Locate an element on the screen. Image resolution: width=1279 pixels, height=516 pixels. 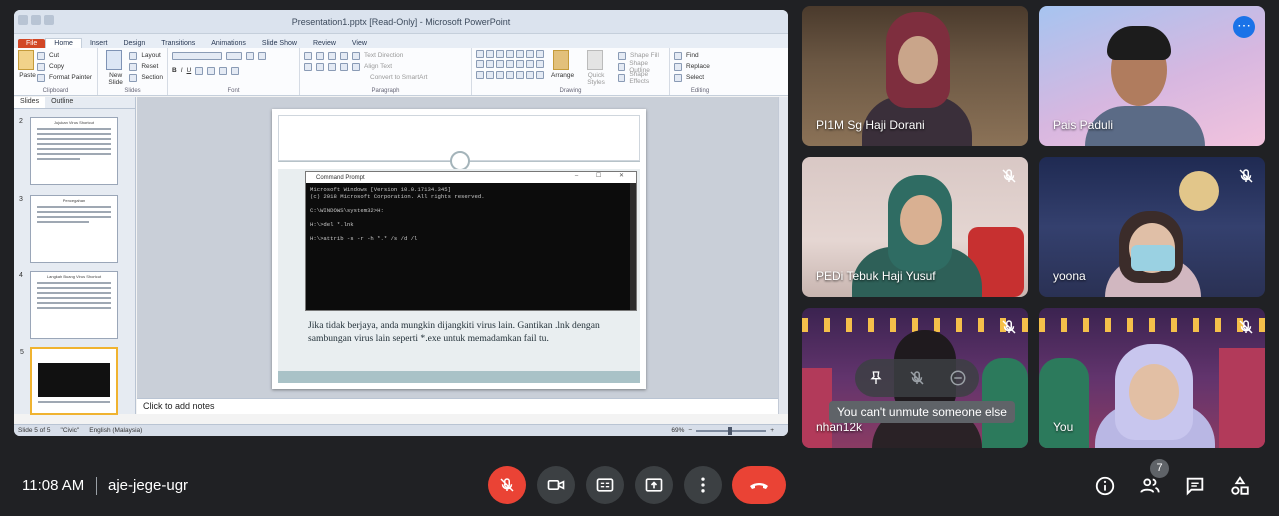
italic-icon: I is located at coordinates (182, 70).